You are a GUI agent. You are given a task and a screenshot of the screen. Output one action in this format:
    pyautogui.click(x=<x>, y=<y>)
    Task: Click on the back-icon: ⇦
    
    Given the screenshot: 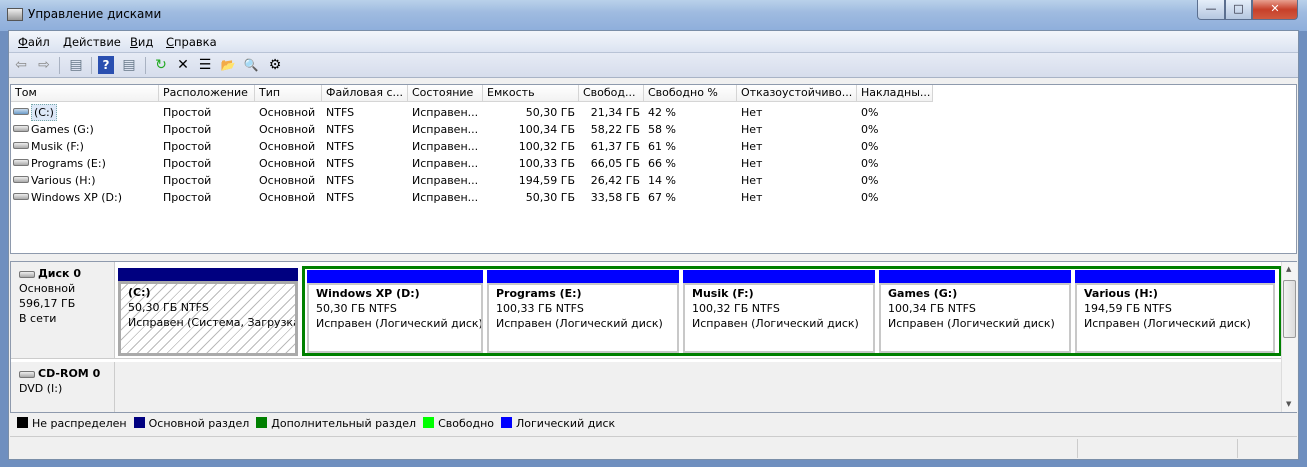 What is the action you would take?
    pyautogui.click(x=21, y=65)
    